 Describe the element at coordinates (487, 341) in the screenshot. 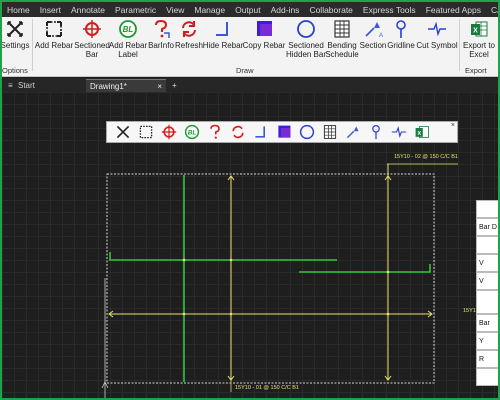

I see `table-cell: Y` at that location.